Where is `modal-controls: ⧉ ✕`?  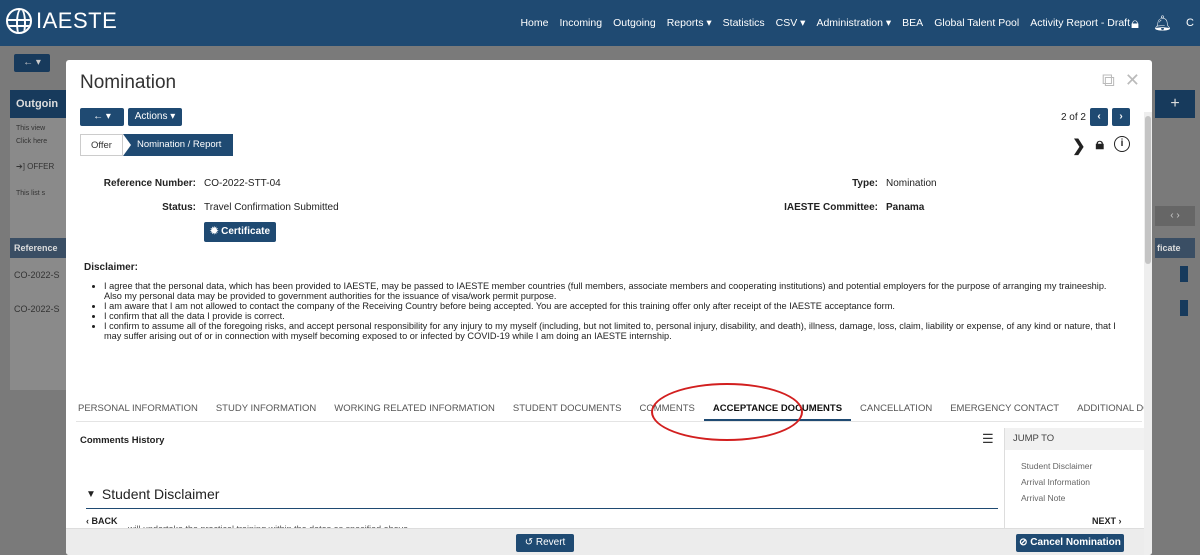
modal-controls: ⧉ ✕ is located at coordinates (1121, 80).